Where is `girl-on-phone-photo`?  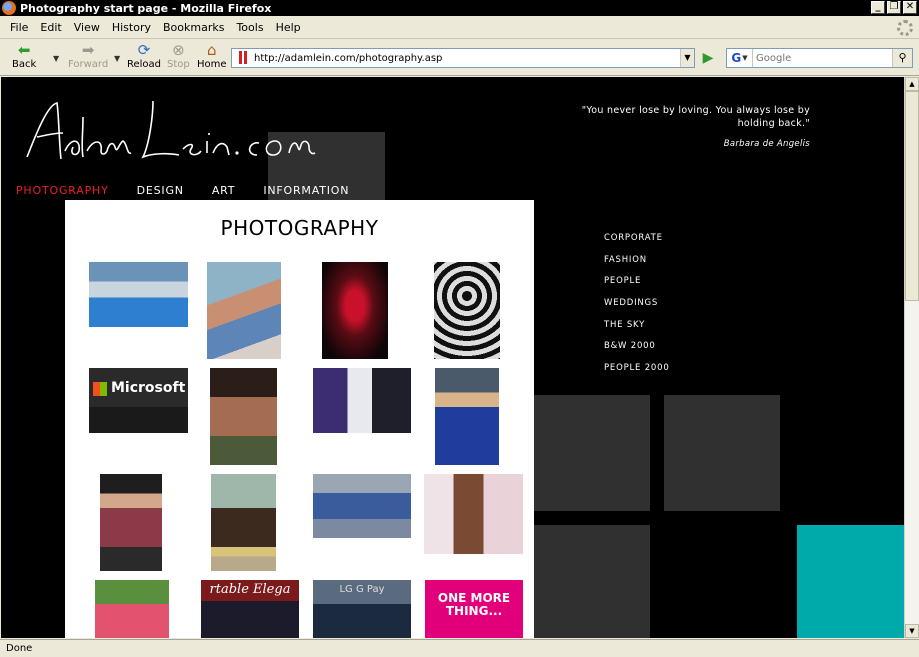
girl-on-phone-photo is located at coordinates (244, 310).